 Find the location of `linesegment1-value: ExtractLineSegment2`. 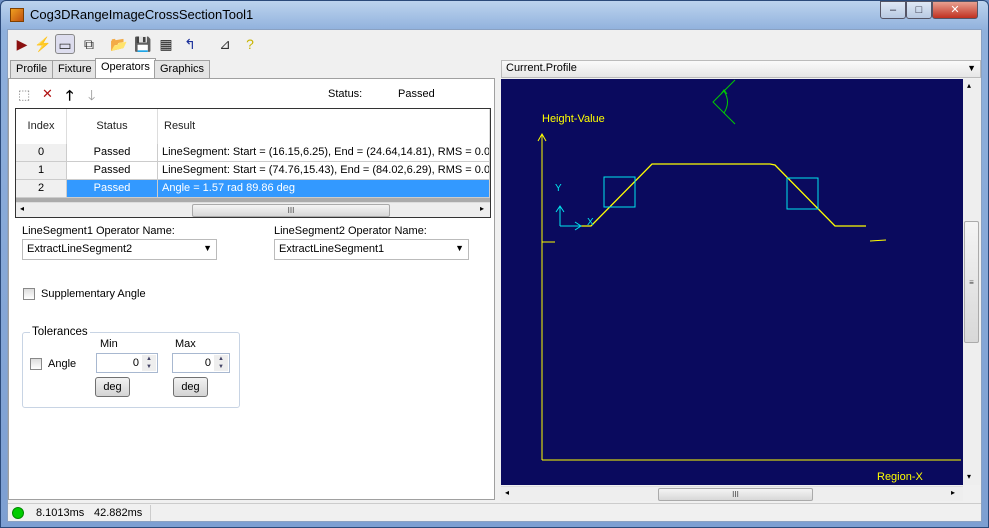

linesegment1-value: ExtractLineSegment2 is located at coordinates (80, 249).